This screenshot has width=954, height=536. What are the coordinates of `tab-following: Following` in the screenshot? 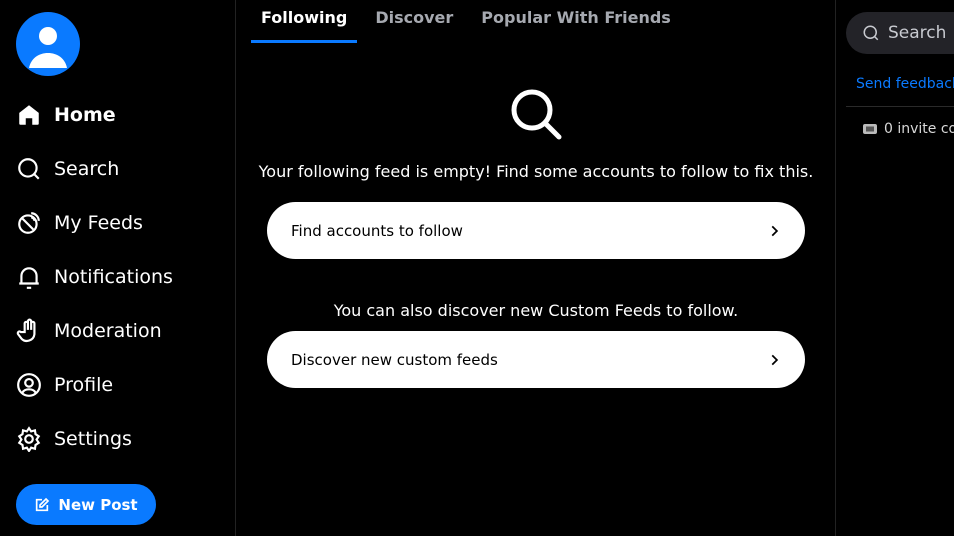 It's located at (304, 21).